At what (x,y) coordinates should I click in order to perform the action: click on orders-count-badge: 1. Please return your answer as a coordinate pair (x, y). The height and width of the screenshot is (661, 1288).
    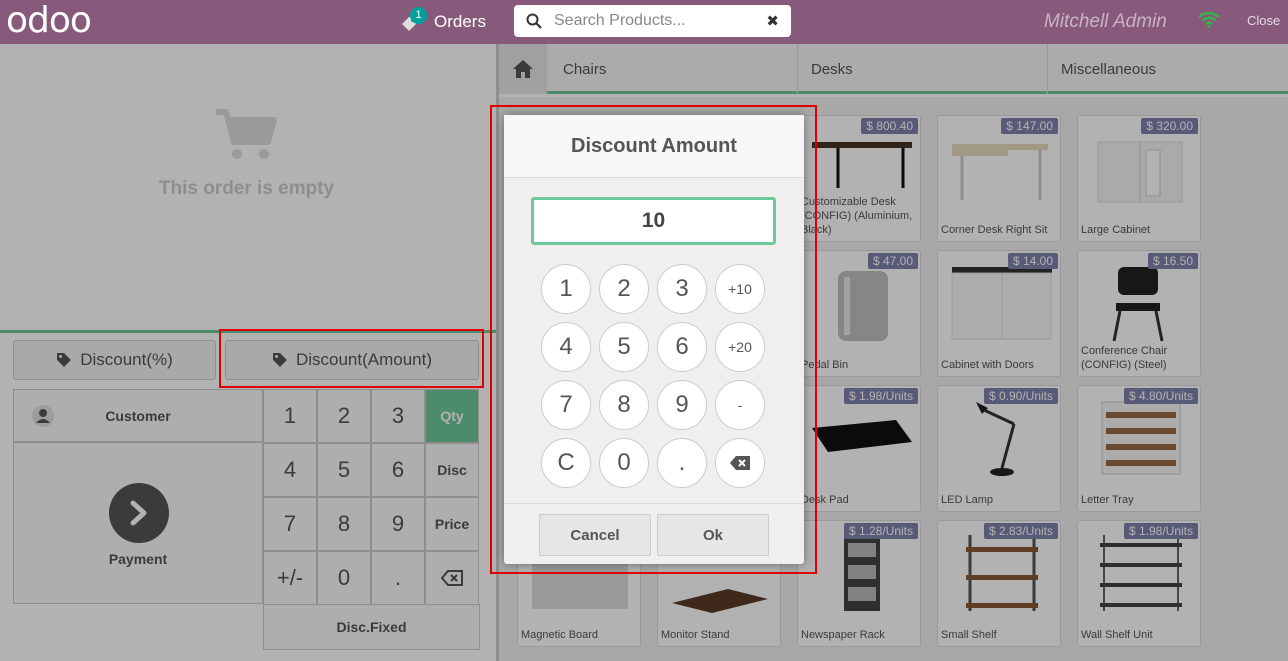
    Looking at the image, I should click on (418, 15).